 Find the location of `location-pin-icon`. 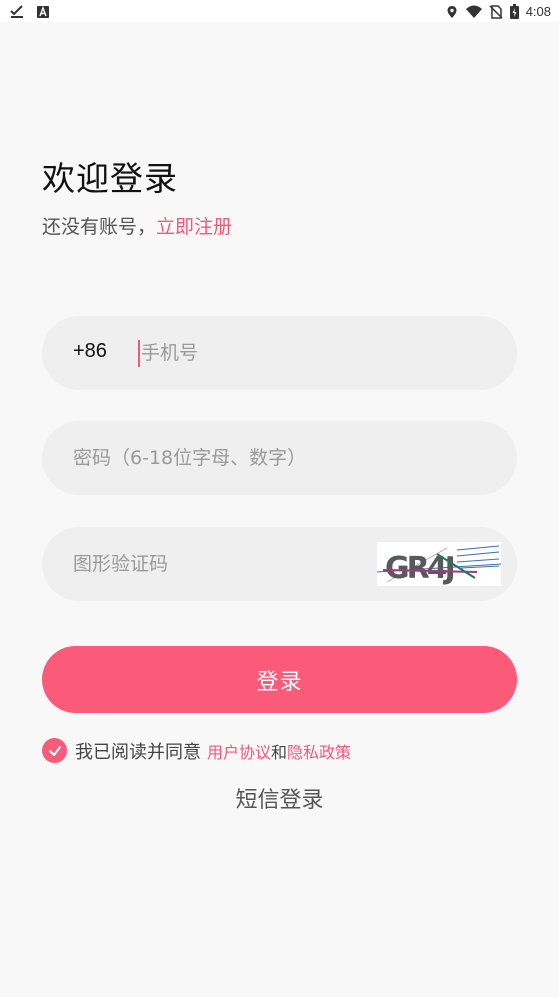

location-pin-icon is located at coordinates (452, 11).